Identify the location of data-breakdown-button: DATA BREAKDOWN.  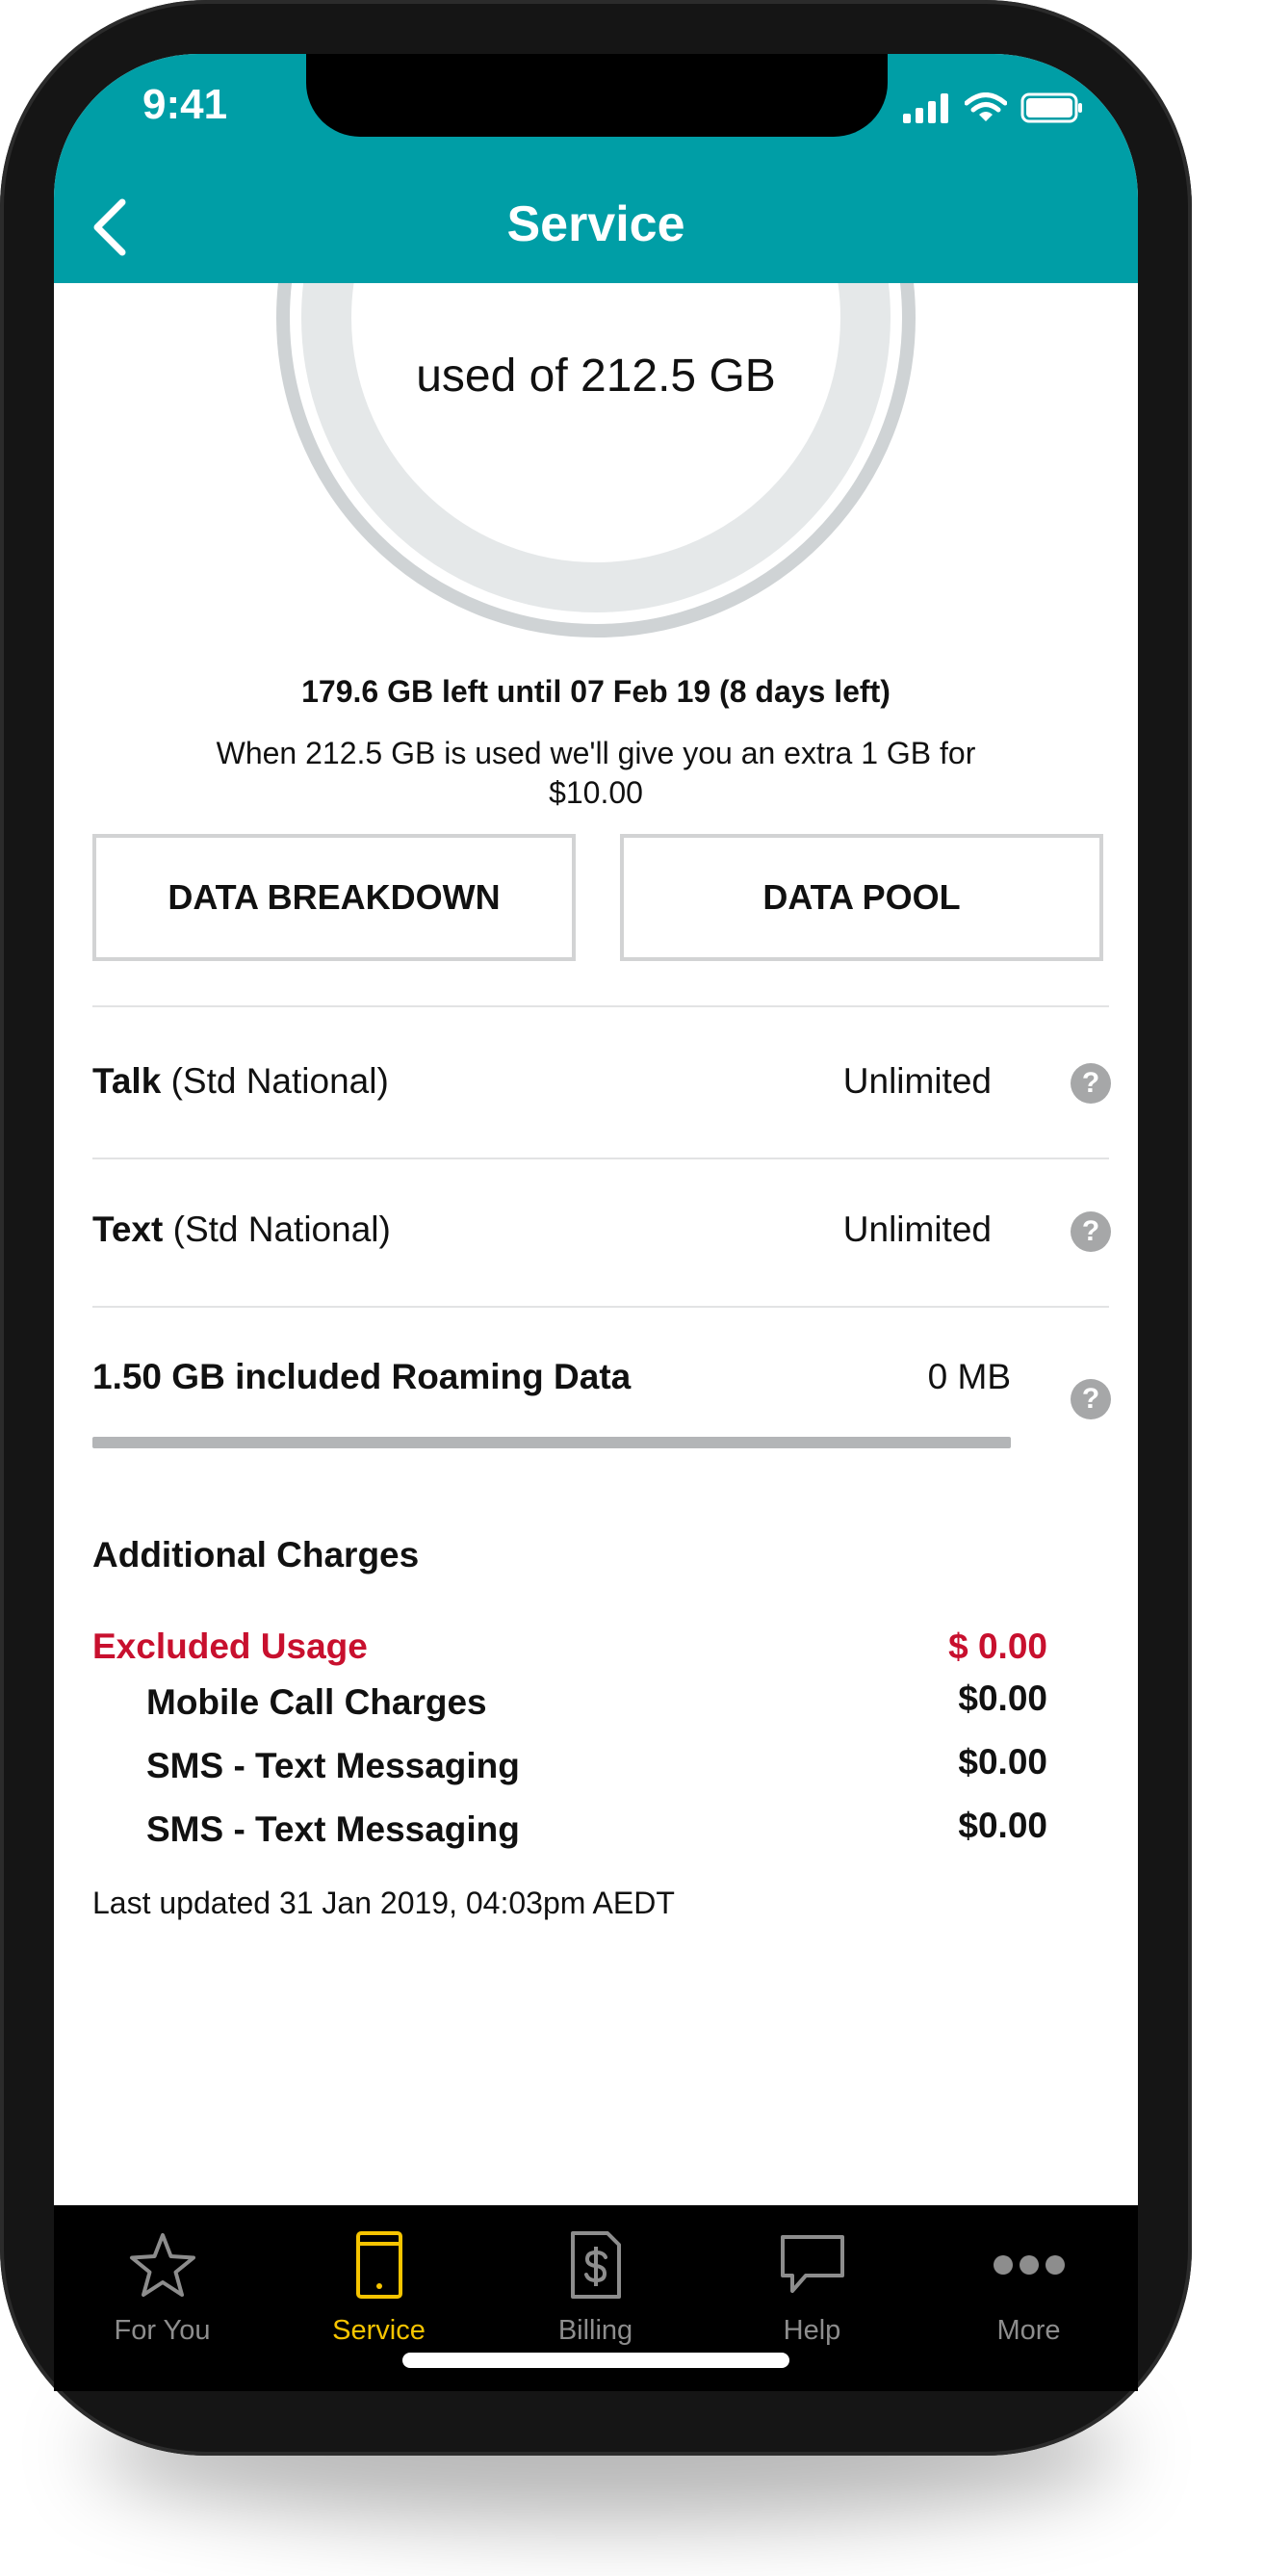
(334, 897).